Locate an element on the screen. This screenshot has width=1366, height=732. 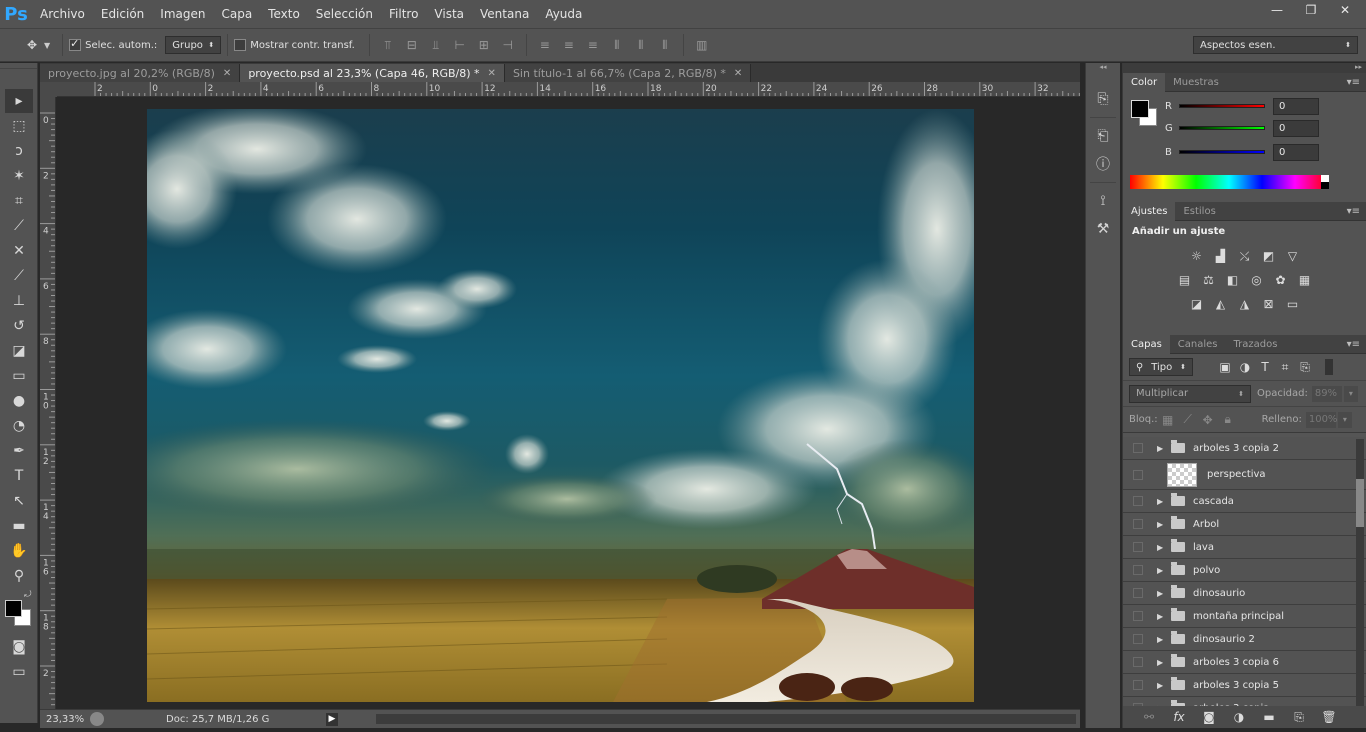
status-menu-arrow-icon: ▶ is located at coordinates (332, 719).